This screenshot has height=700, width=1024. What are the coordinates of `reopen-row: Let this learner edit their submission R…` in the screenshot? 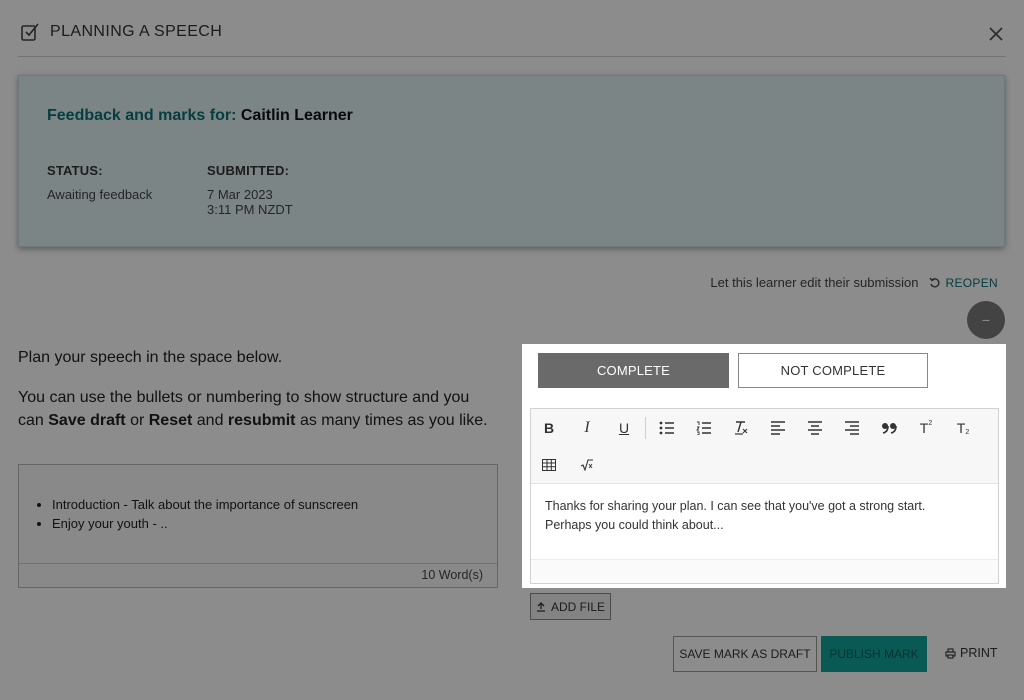 It's located at (854, 282).